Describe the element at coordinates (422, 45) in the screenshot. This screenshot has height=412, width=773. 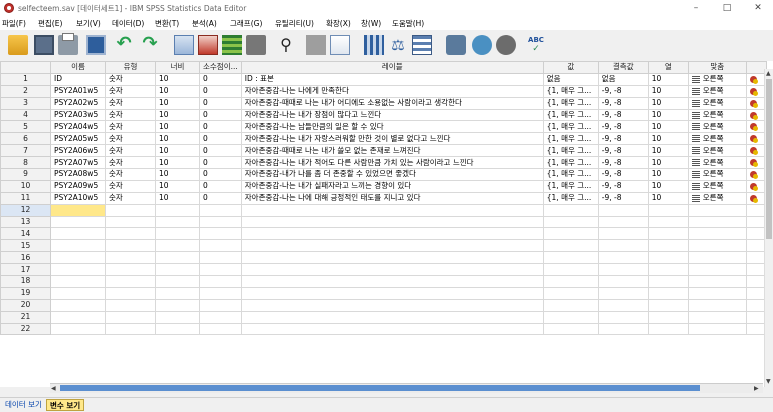
I see `select-cases-icon` at that location.